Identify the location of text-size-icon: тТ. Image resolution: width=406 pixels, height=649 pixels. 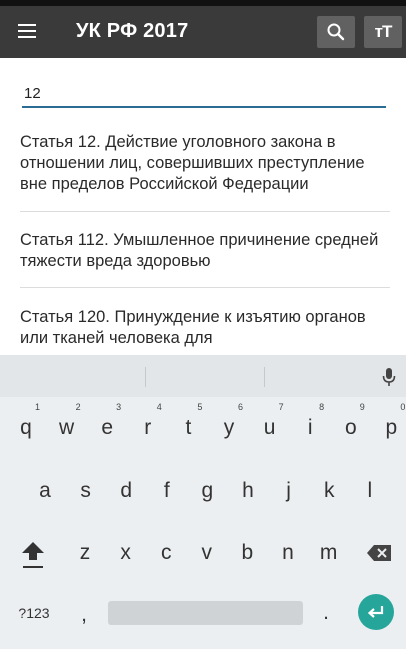
(383, 31).